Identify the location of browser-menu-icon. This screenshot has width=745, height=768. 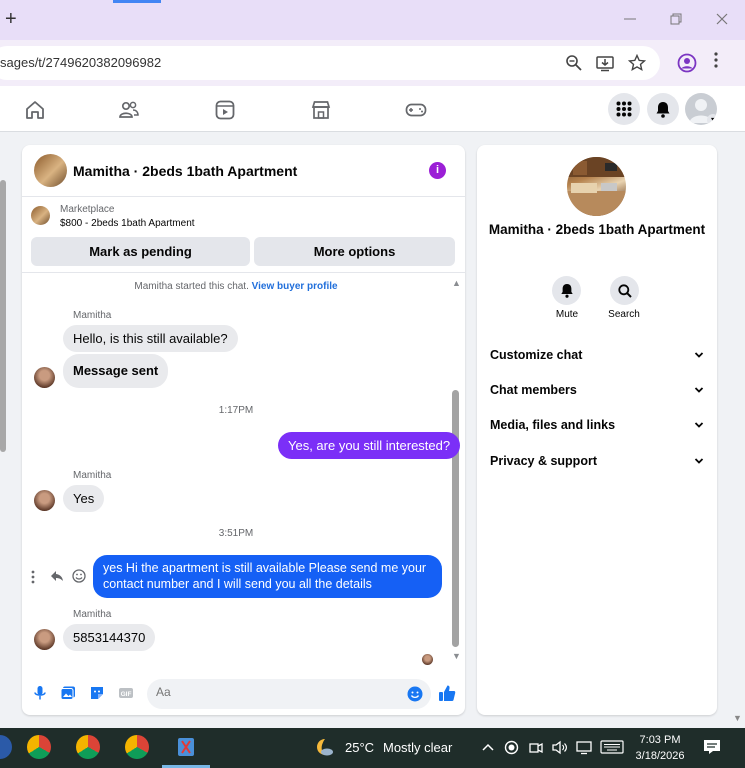
(716, 60).